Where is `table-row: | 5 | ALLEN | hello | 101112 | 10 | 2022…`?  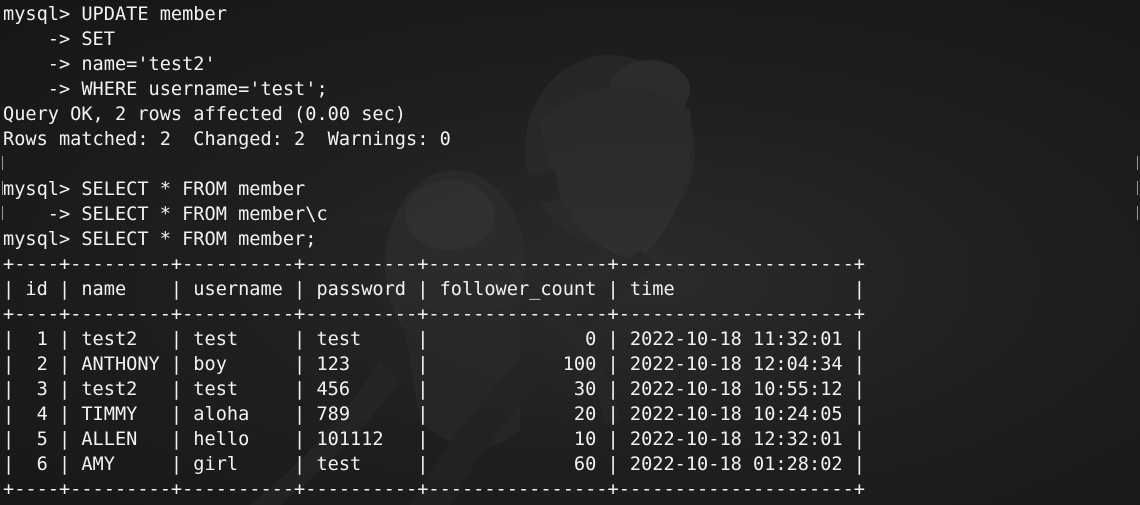 table-row: | 5 | ALLEN | hello | 101112 | 10 | 2022… is located at coordinates (434, 439).